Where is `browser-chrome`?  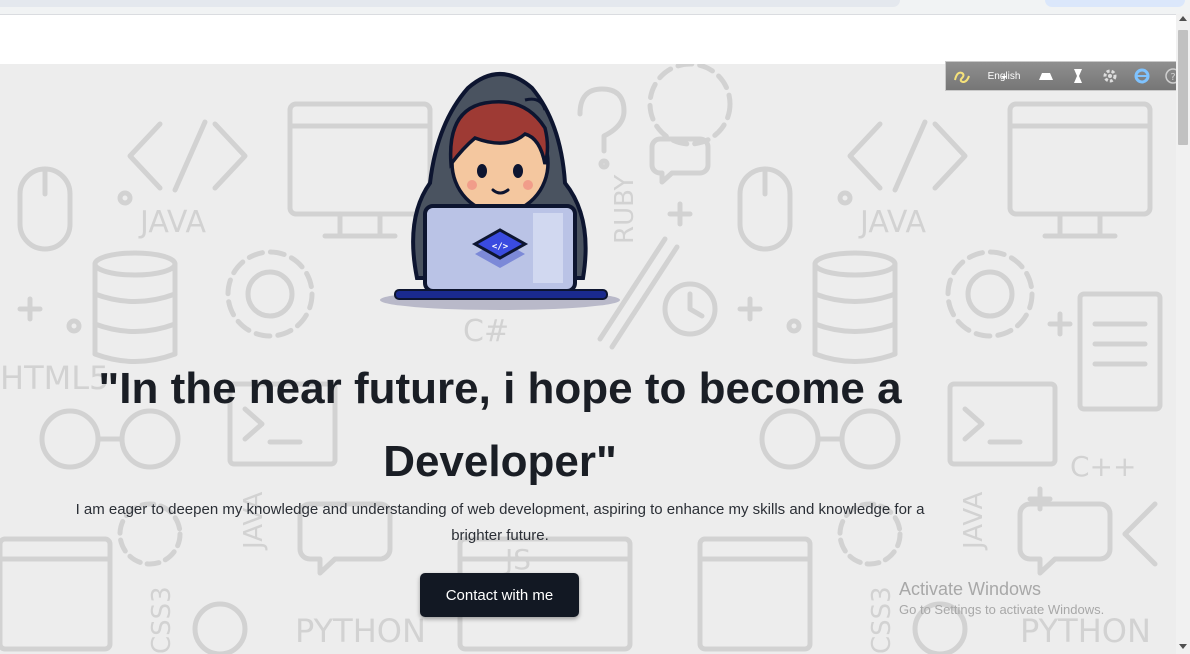 browser-chrome is located at coordinates (595, 7).